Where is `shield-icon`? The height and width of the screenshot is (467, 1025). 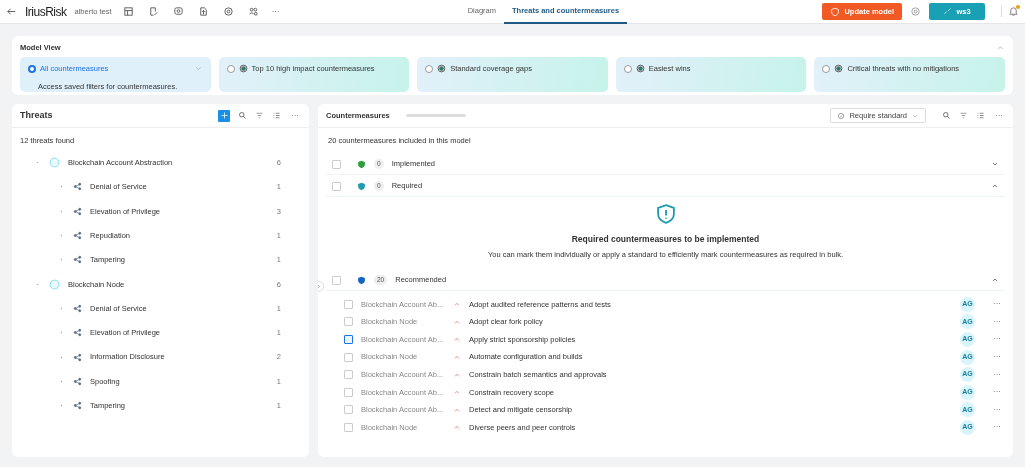 shield-icon is located at coordinates (835, 11).